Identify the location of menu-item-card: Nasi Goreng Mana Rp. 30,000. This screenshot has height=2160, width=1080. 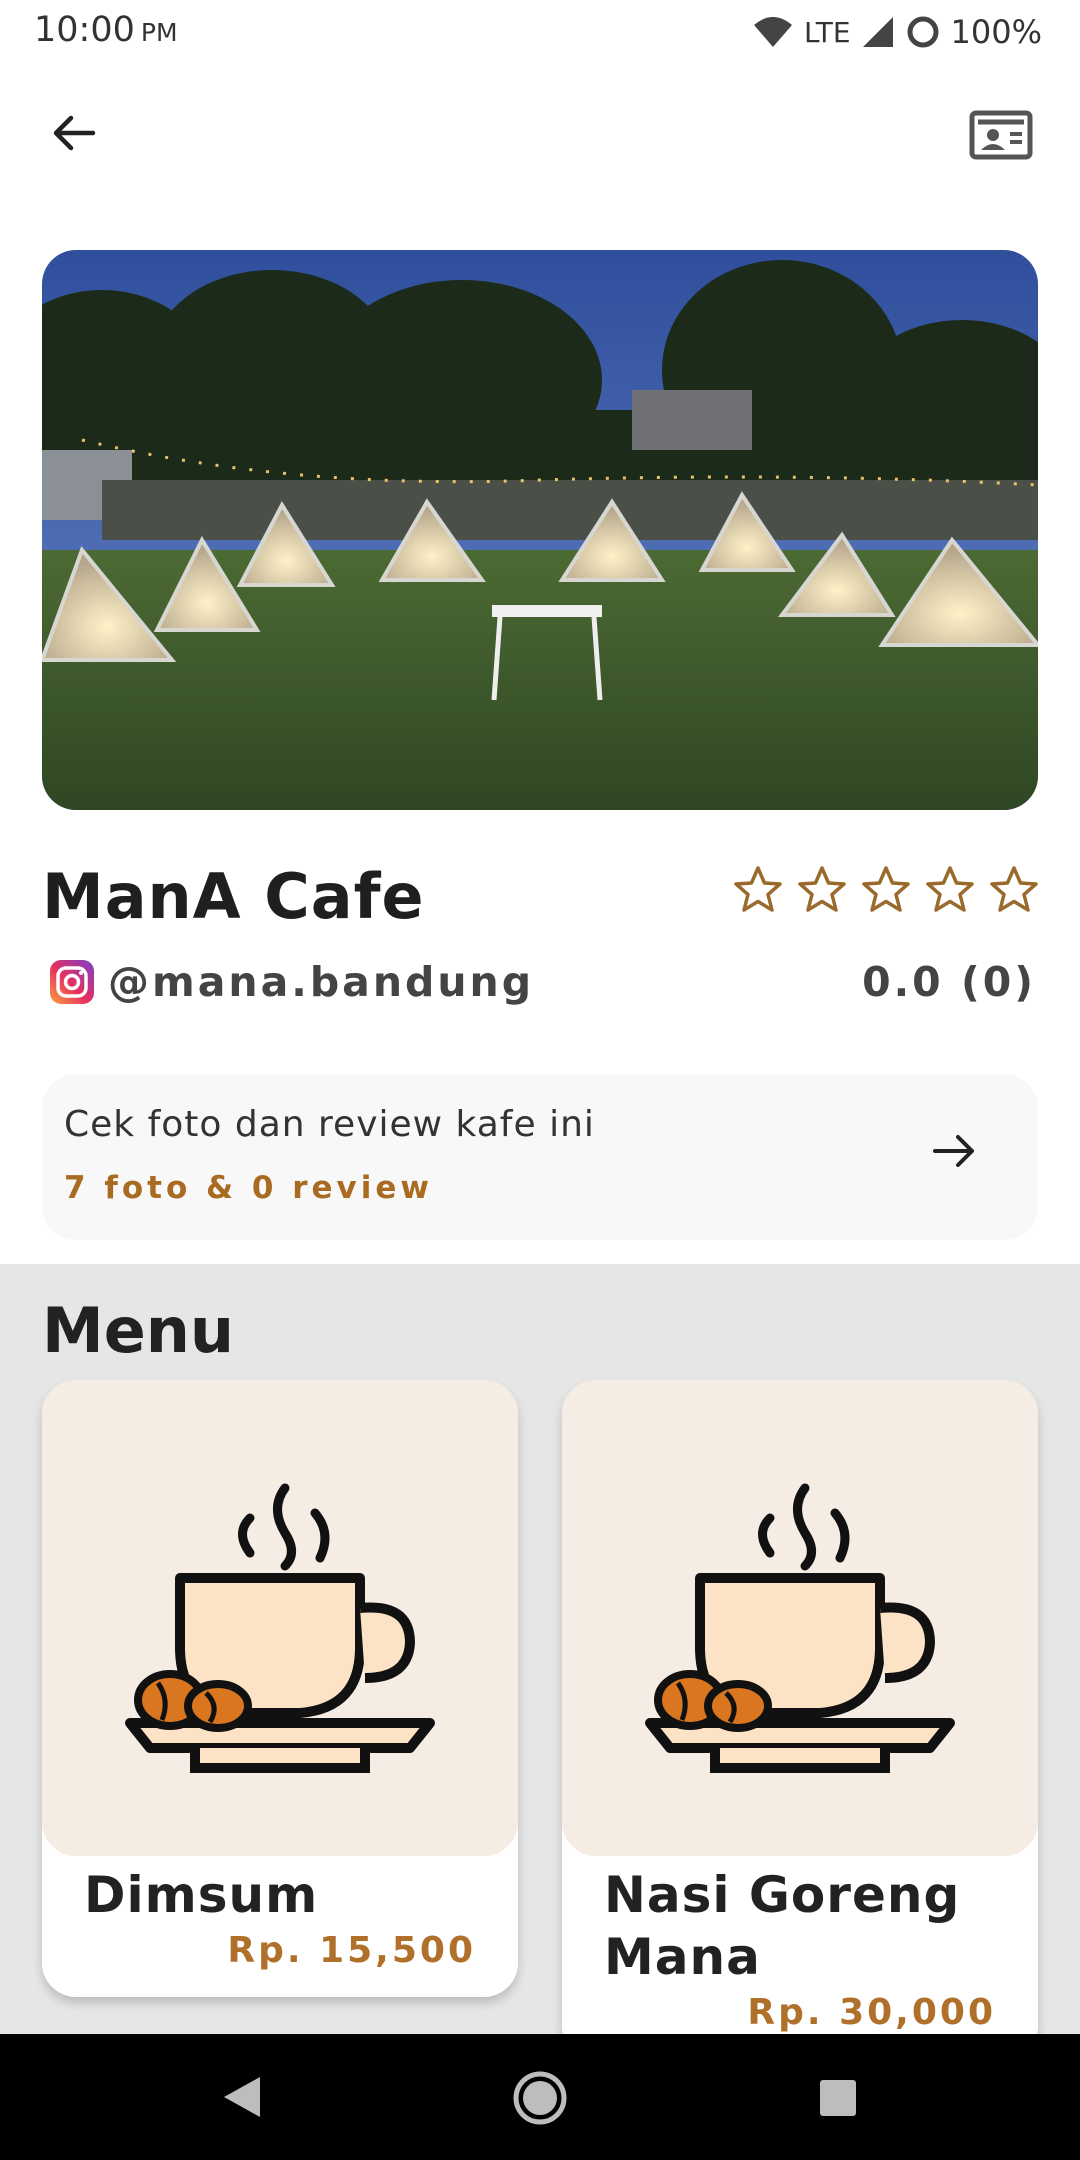
(800, 1707).